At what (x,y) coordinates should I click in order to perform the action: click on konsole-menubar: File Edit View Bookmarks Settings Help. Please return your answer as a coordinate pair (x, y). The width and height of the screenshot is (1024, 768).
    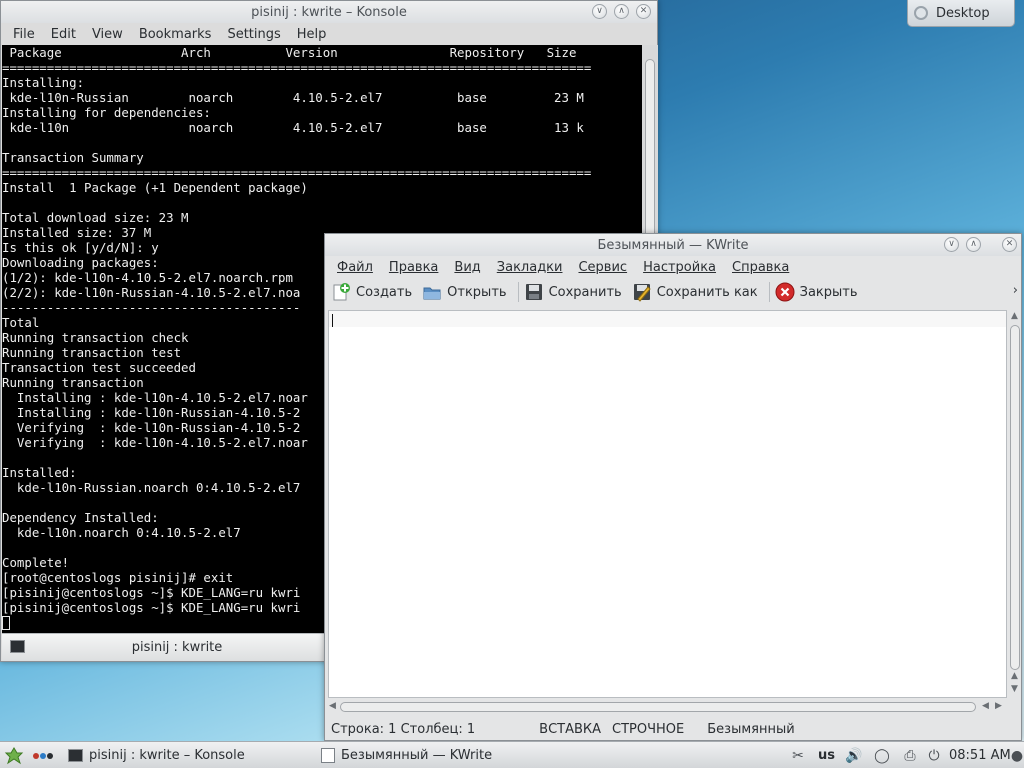
    Looking at the image, I should click on (329, 34).